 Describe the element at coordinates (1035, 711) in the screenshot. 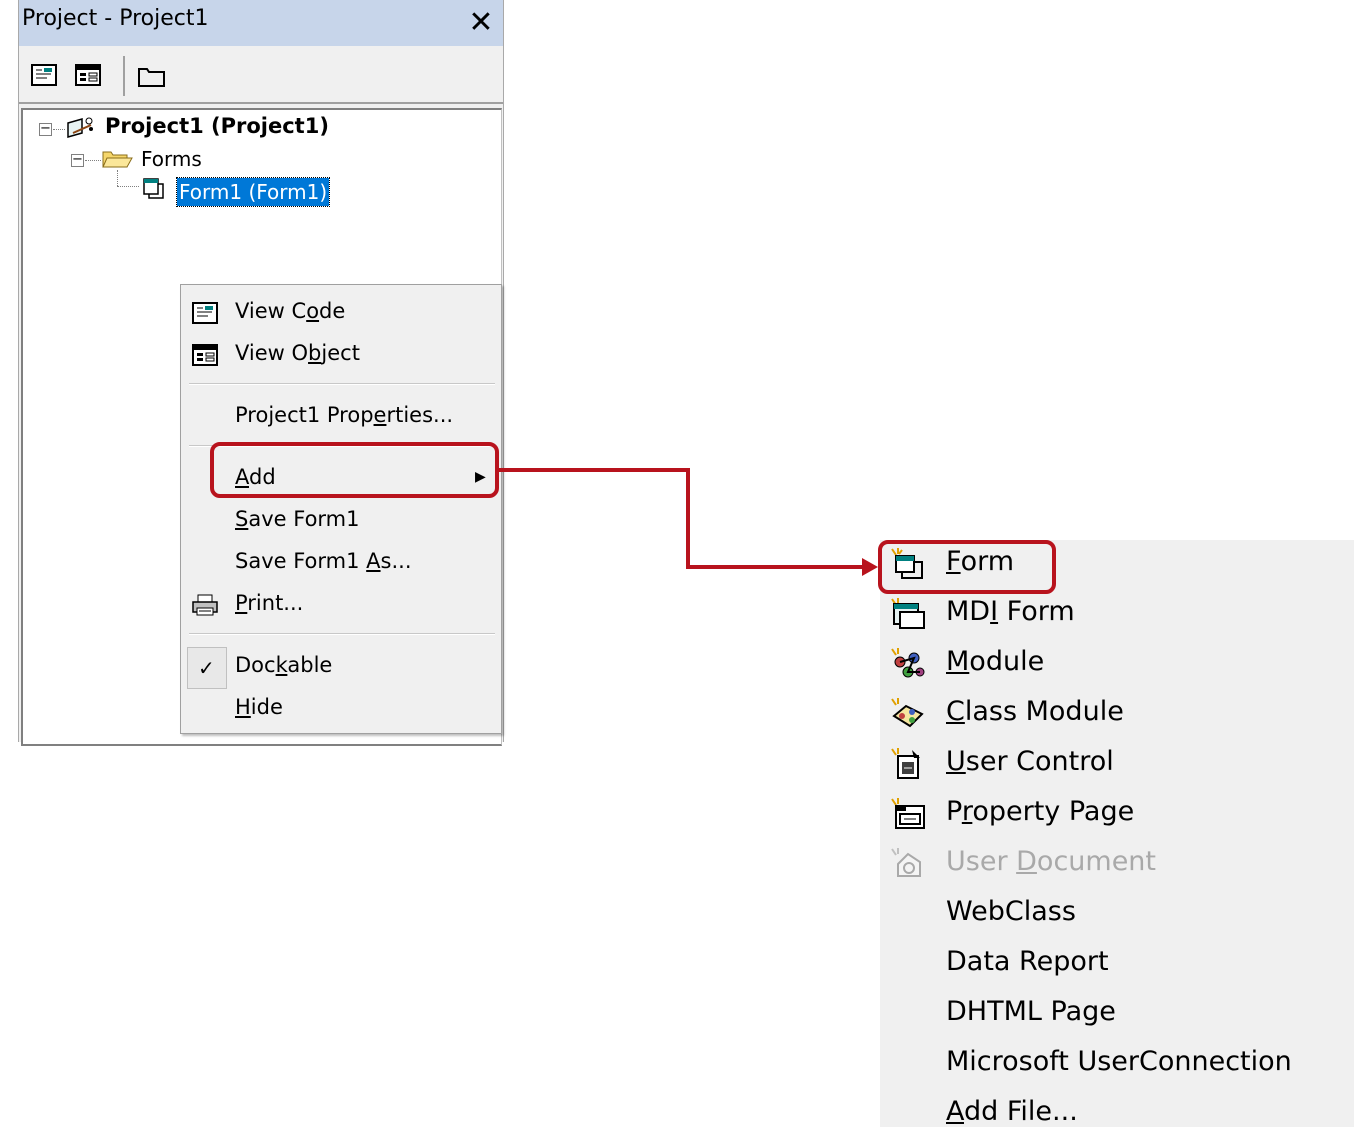

I see `submenu-item-label: Class Module` at that location.